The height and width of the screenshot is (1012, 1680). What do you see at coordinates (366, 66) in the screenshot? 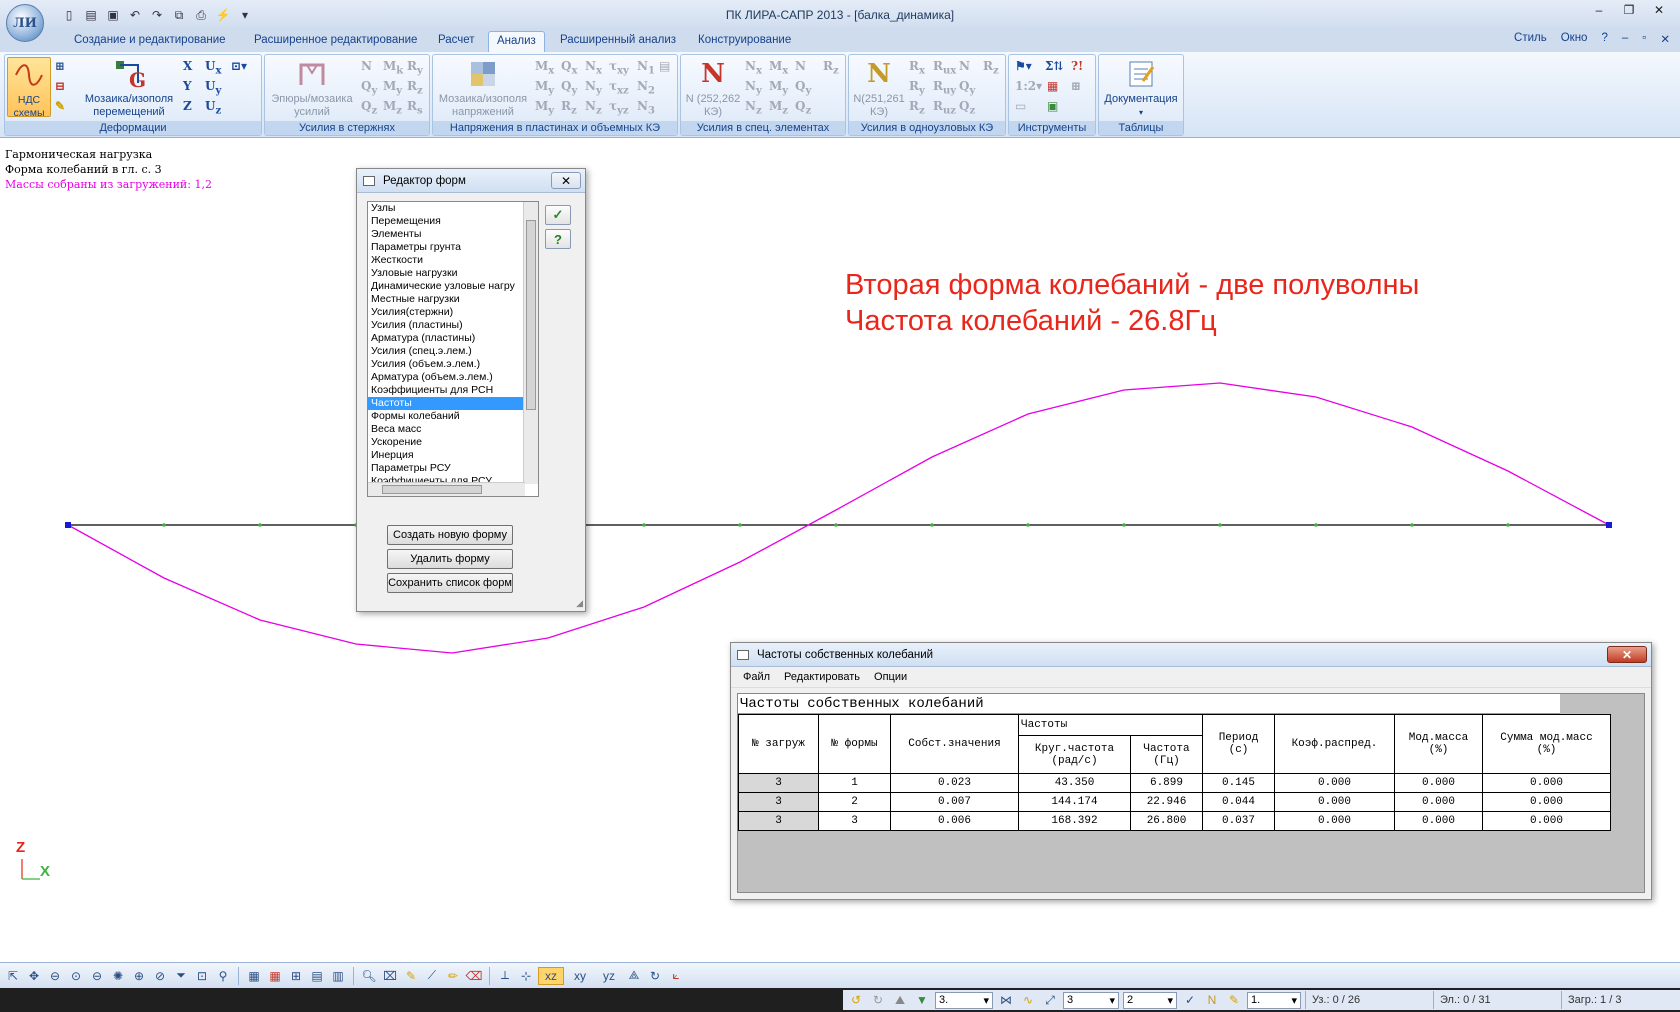
I see `n-force-icon: N` at bounding box center [366, 66].